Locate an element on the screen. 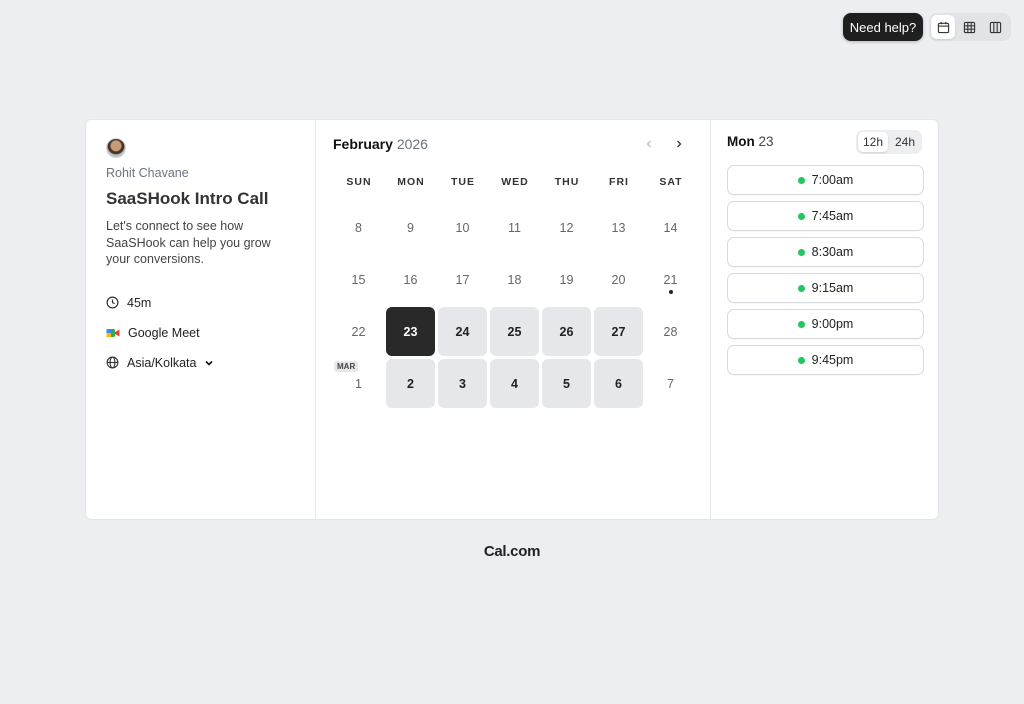 The image size is (1024, 704). calendar-day: 2 is located at coordinates (410, 383).